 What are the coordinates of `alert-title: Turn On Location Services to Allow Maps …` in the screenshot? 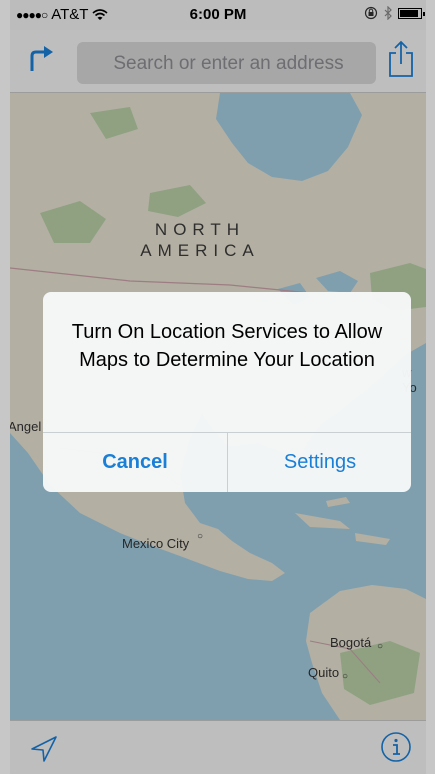 It's located at (227, 346).